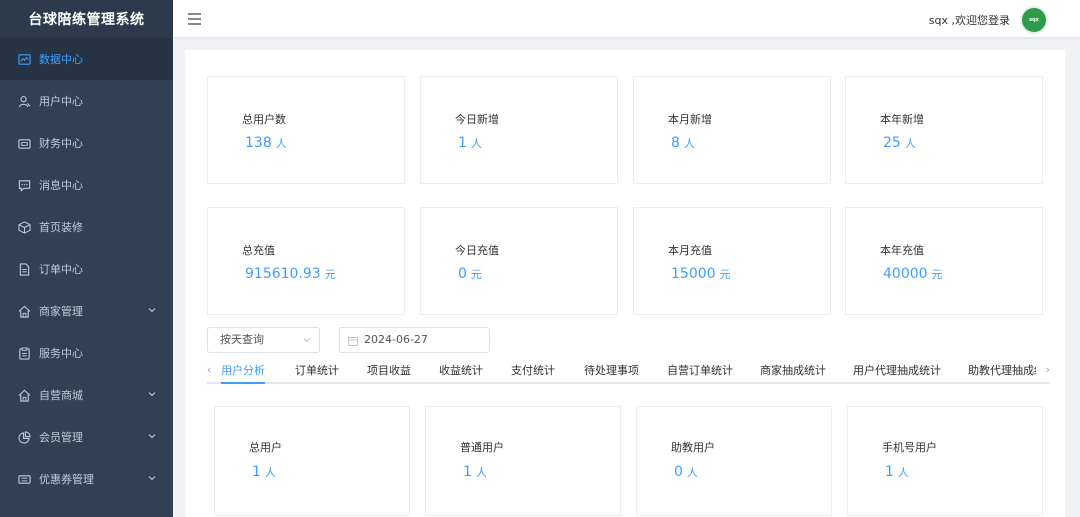  I want to click on sidebar-item-member-management: 会员管理, so click(86, 437).